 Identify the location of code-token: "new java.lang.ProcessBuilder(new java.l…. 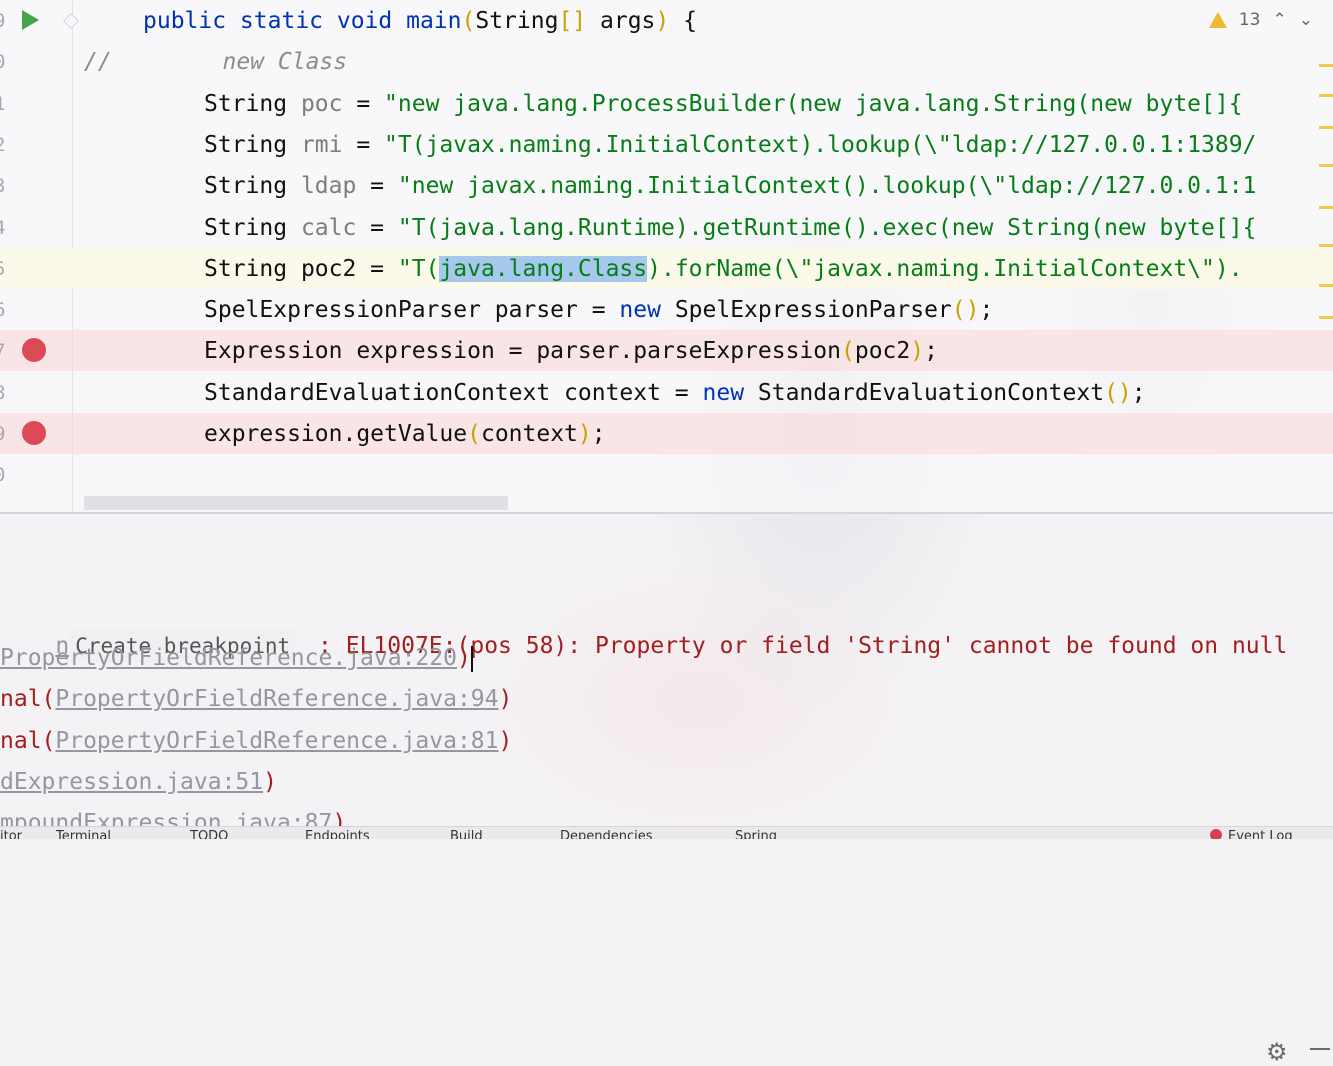
(813, 103).